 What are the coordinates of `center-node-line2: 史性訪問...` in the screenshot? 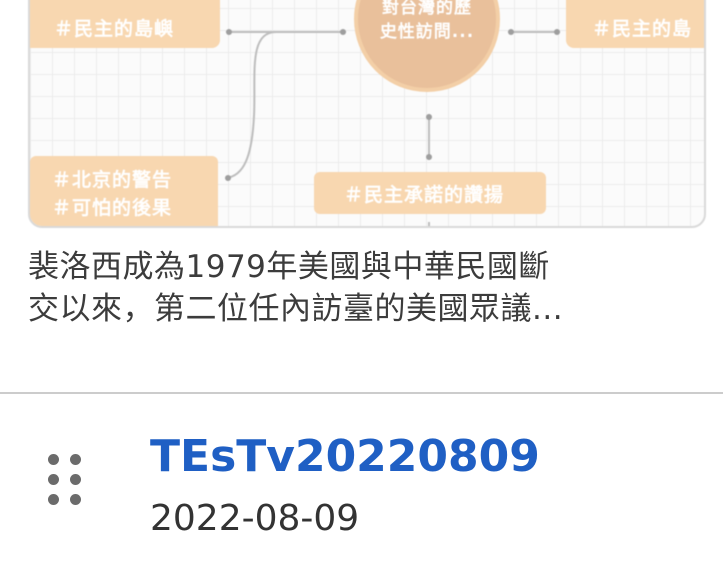 It's located at (427, 32).